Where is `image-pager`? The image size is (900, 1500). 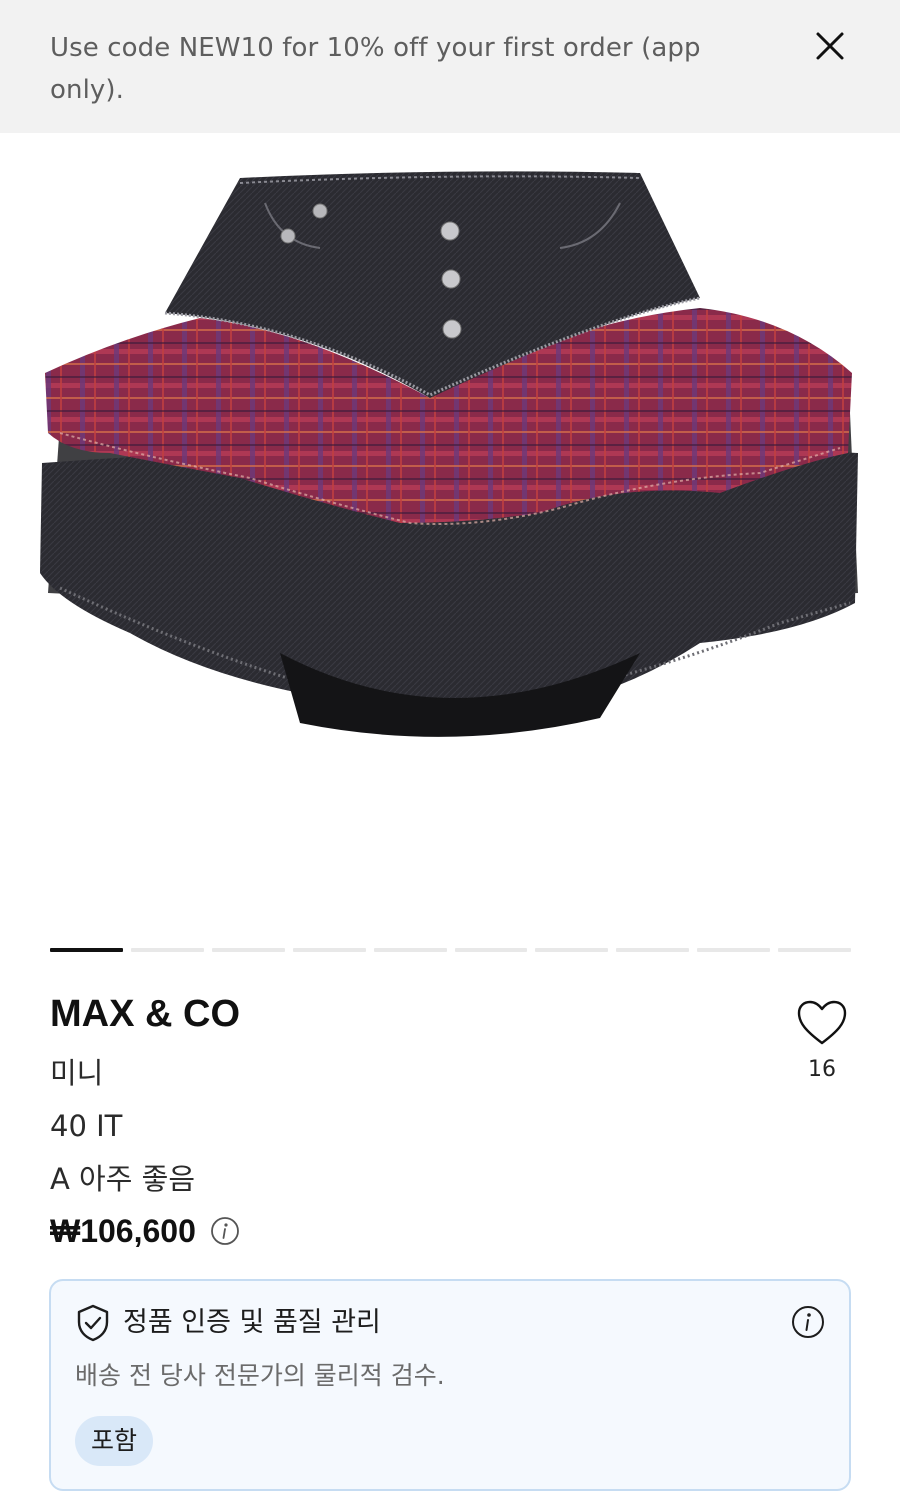
image-pager is located at coordinates (451, 950).